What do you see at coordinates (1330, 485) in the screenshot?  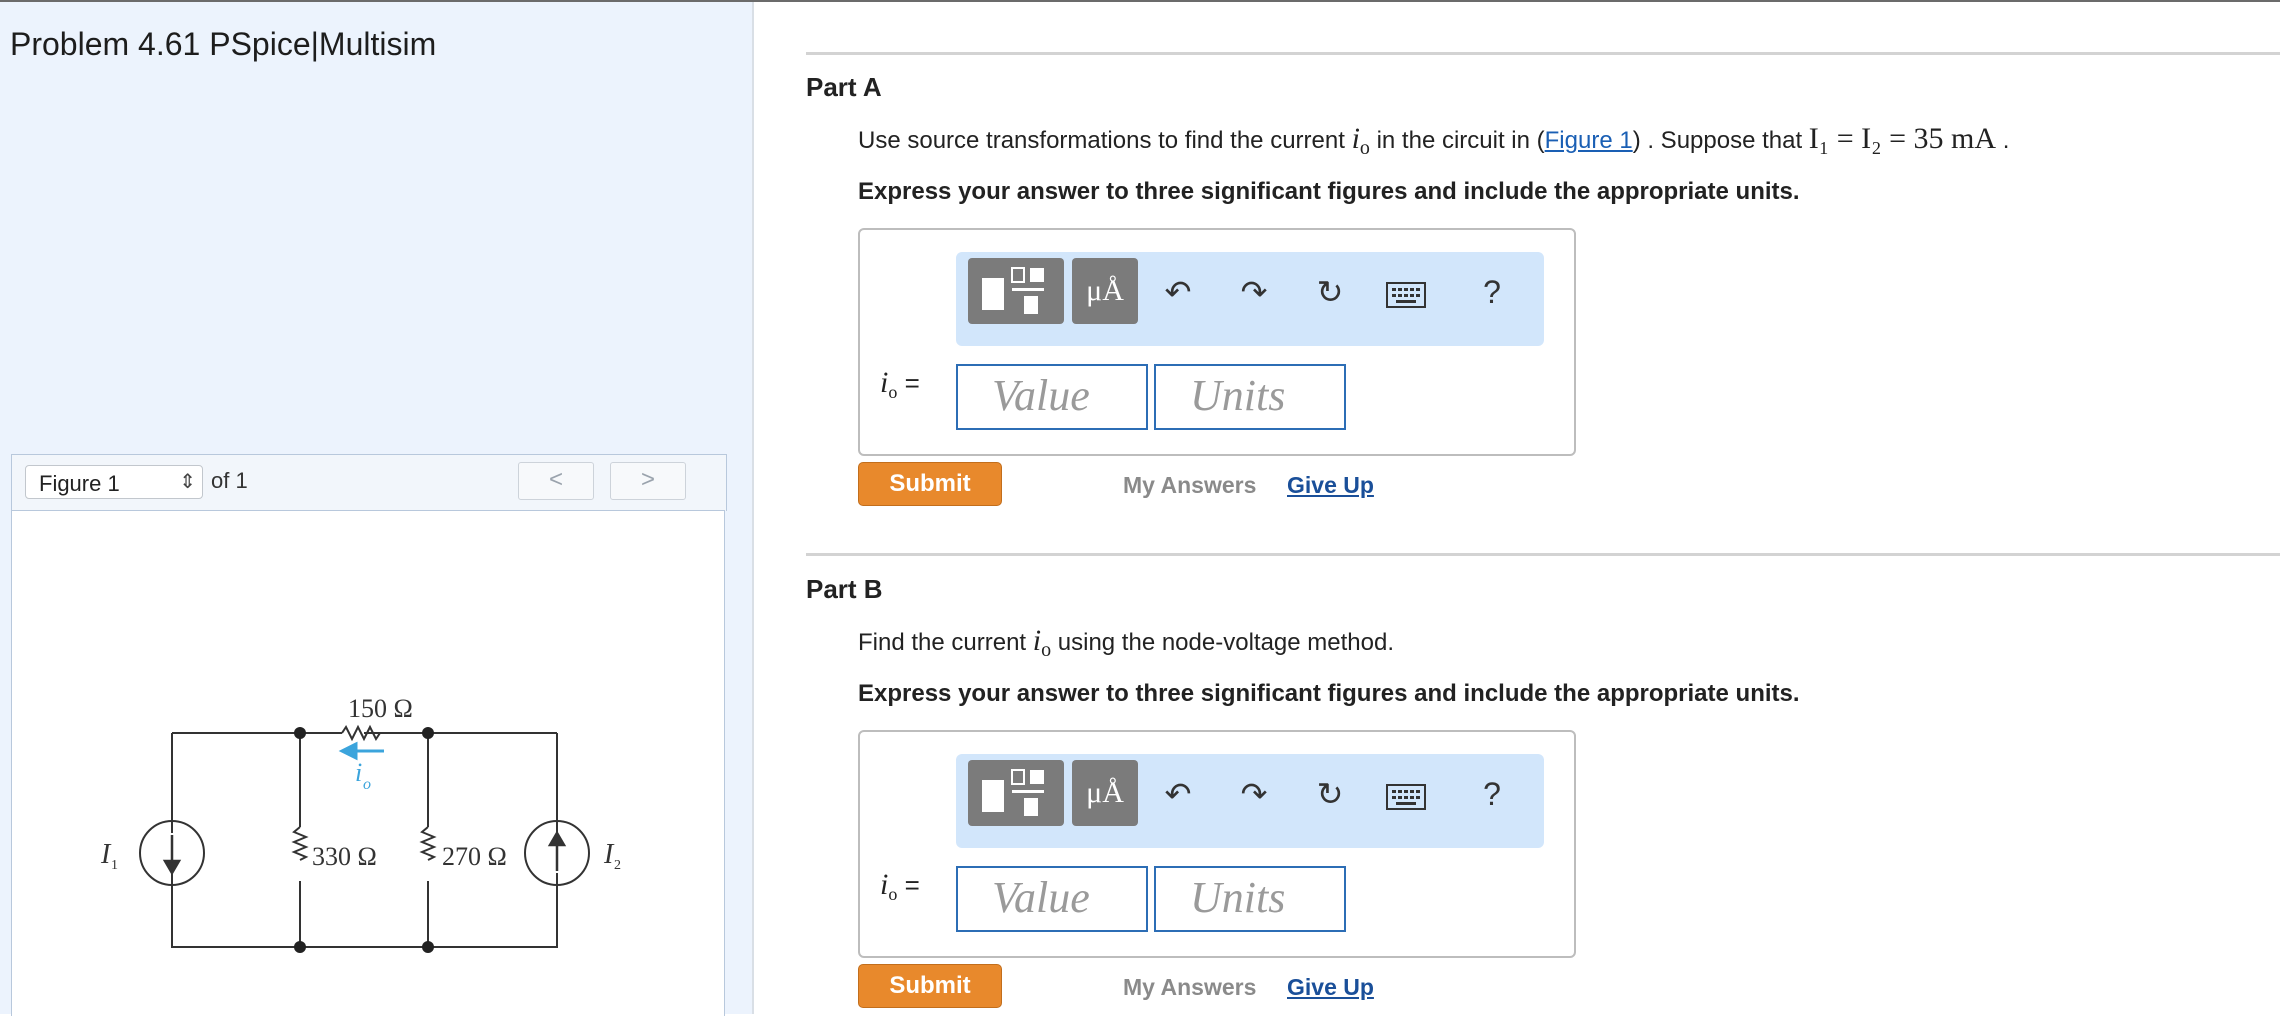 I see `part-a-give-up-link: Give Up` at bounding box center [1330, 485].